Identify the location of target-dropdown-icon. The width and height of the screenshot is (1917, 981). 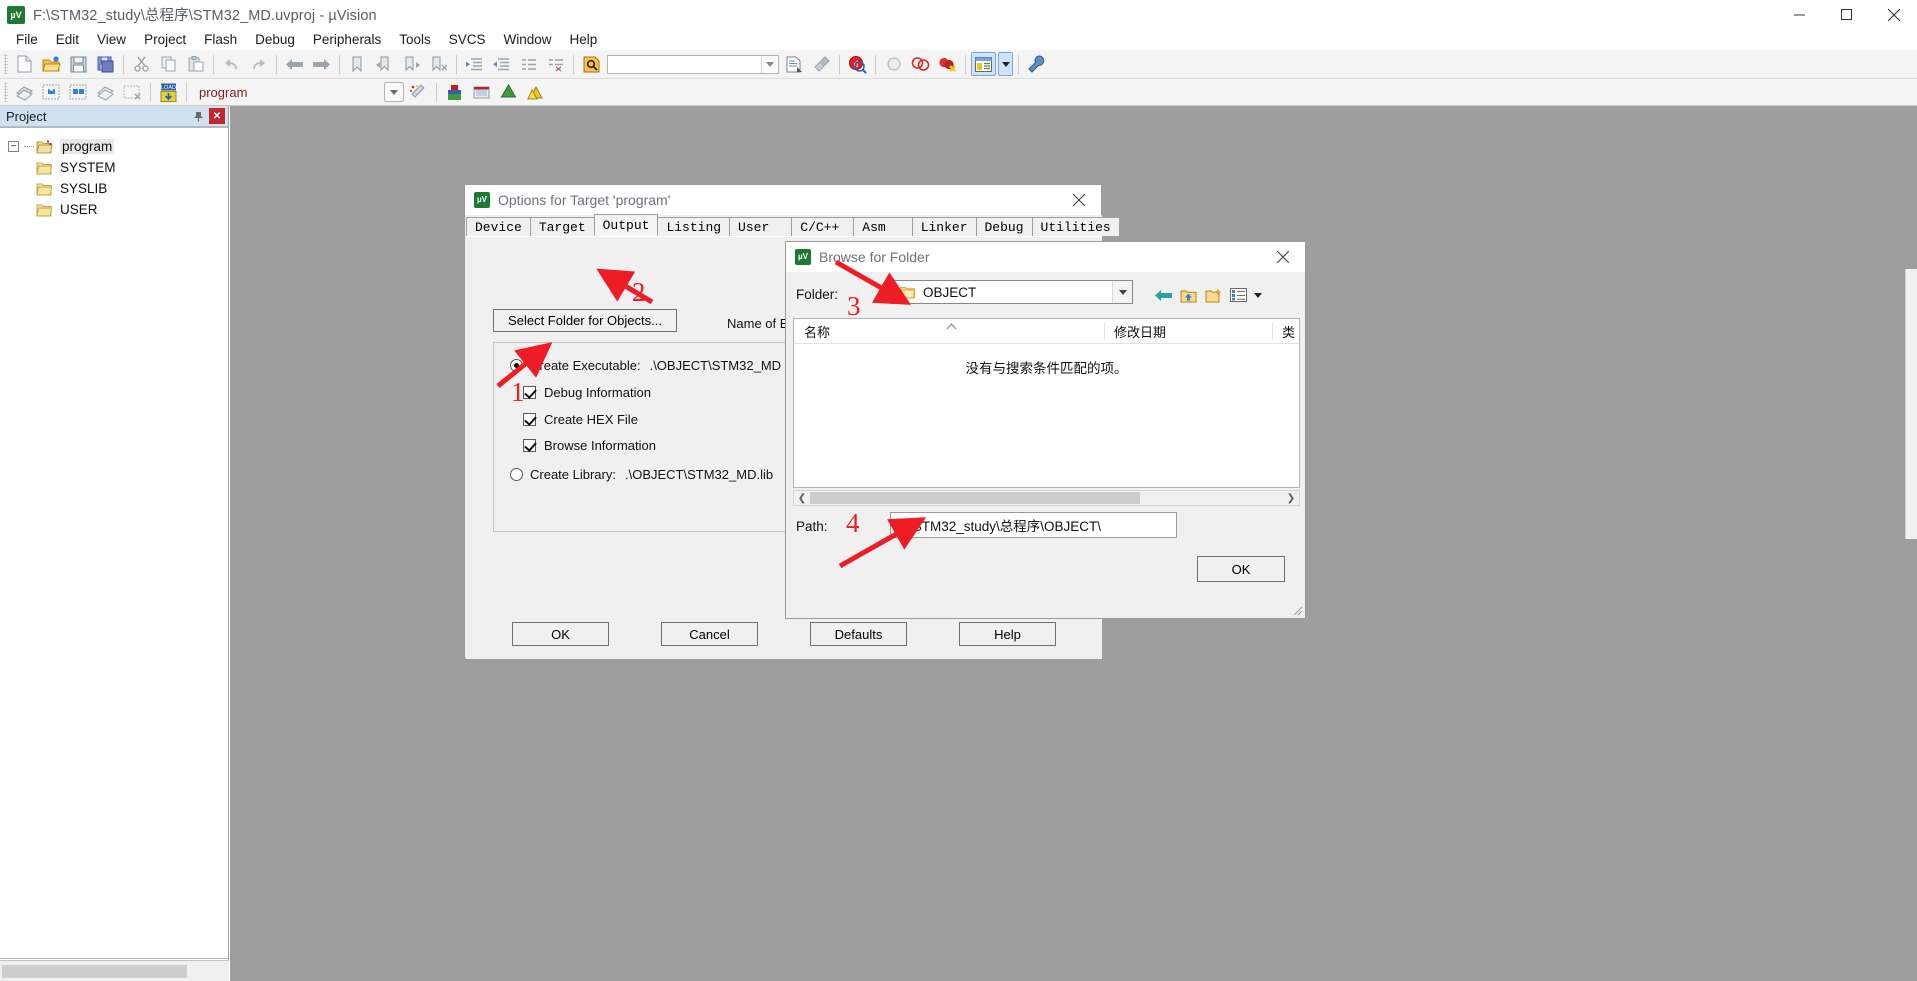
(394, 92).